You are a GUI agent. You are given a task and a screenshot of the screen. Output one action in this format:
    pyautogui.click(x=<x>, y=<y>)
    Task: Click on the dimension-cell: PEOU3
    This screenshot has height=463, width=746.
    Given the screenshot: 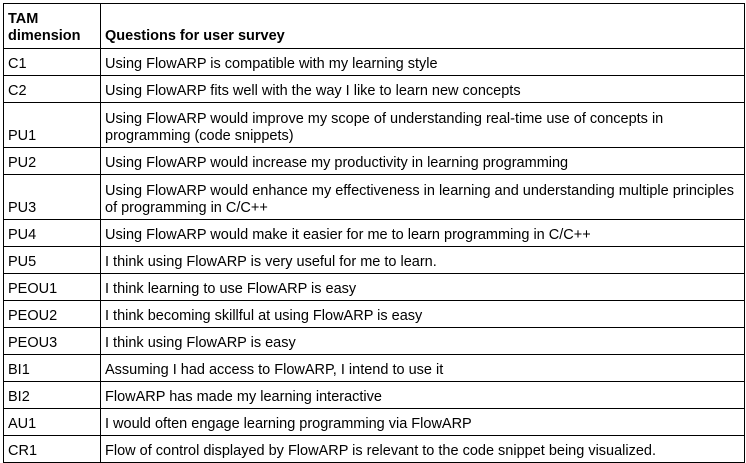 What is the action you would take?
    pyautogui.click(x=52, y=341)
    